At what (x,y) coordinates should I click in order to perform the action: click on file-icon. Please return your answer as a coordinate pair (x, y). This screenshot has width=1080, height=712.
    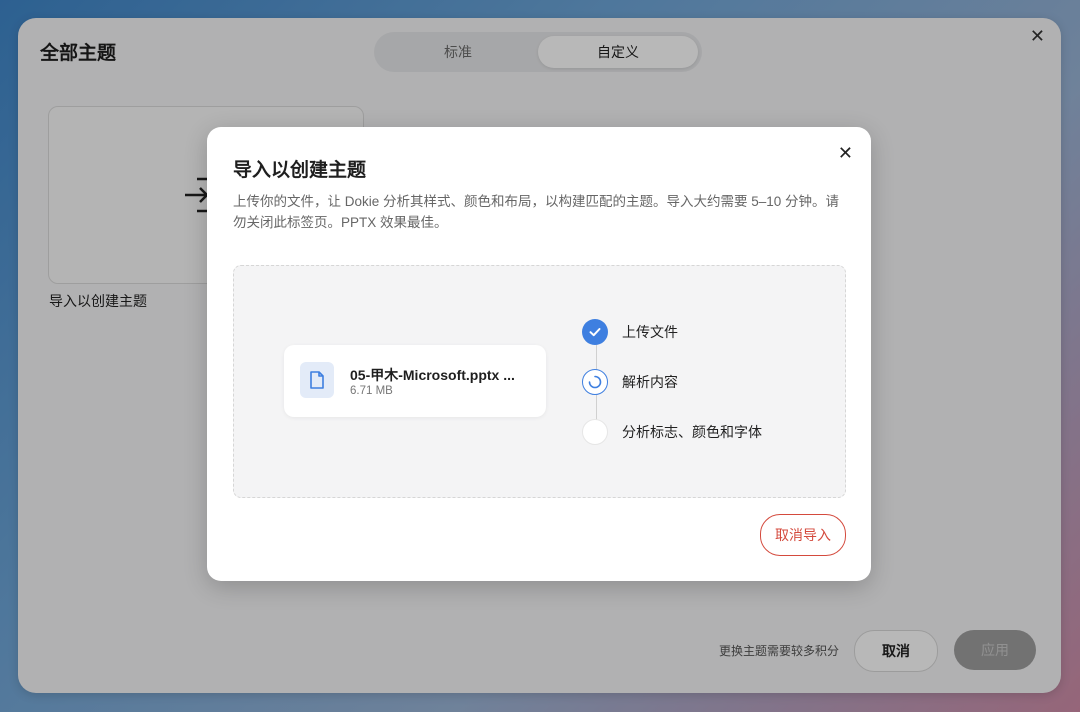
    Looking at the image, I should click on (317, 380).